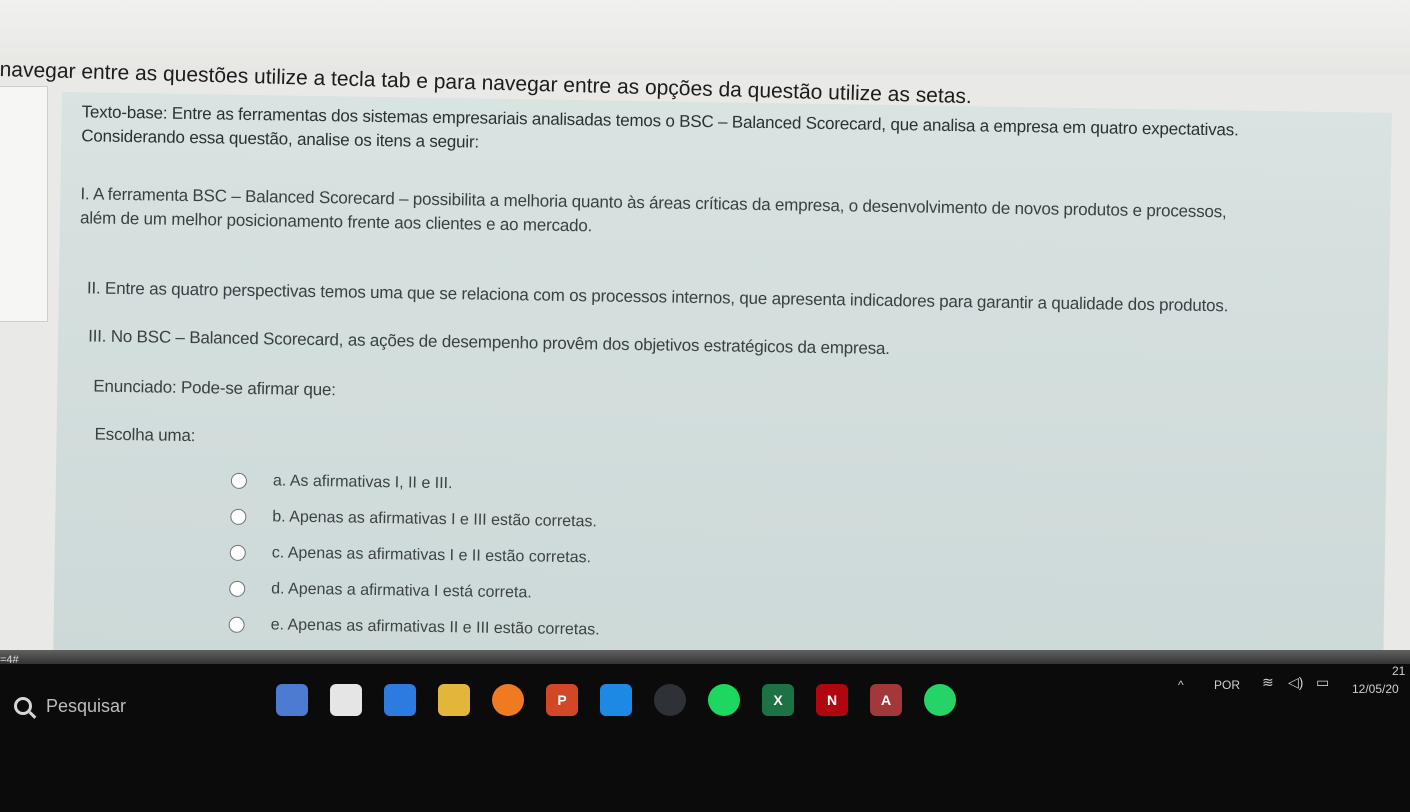 This screenshot has width=1410, height=812. I want to click on firefox-icon, so click(508, 700).